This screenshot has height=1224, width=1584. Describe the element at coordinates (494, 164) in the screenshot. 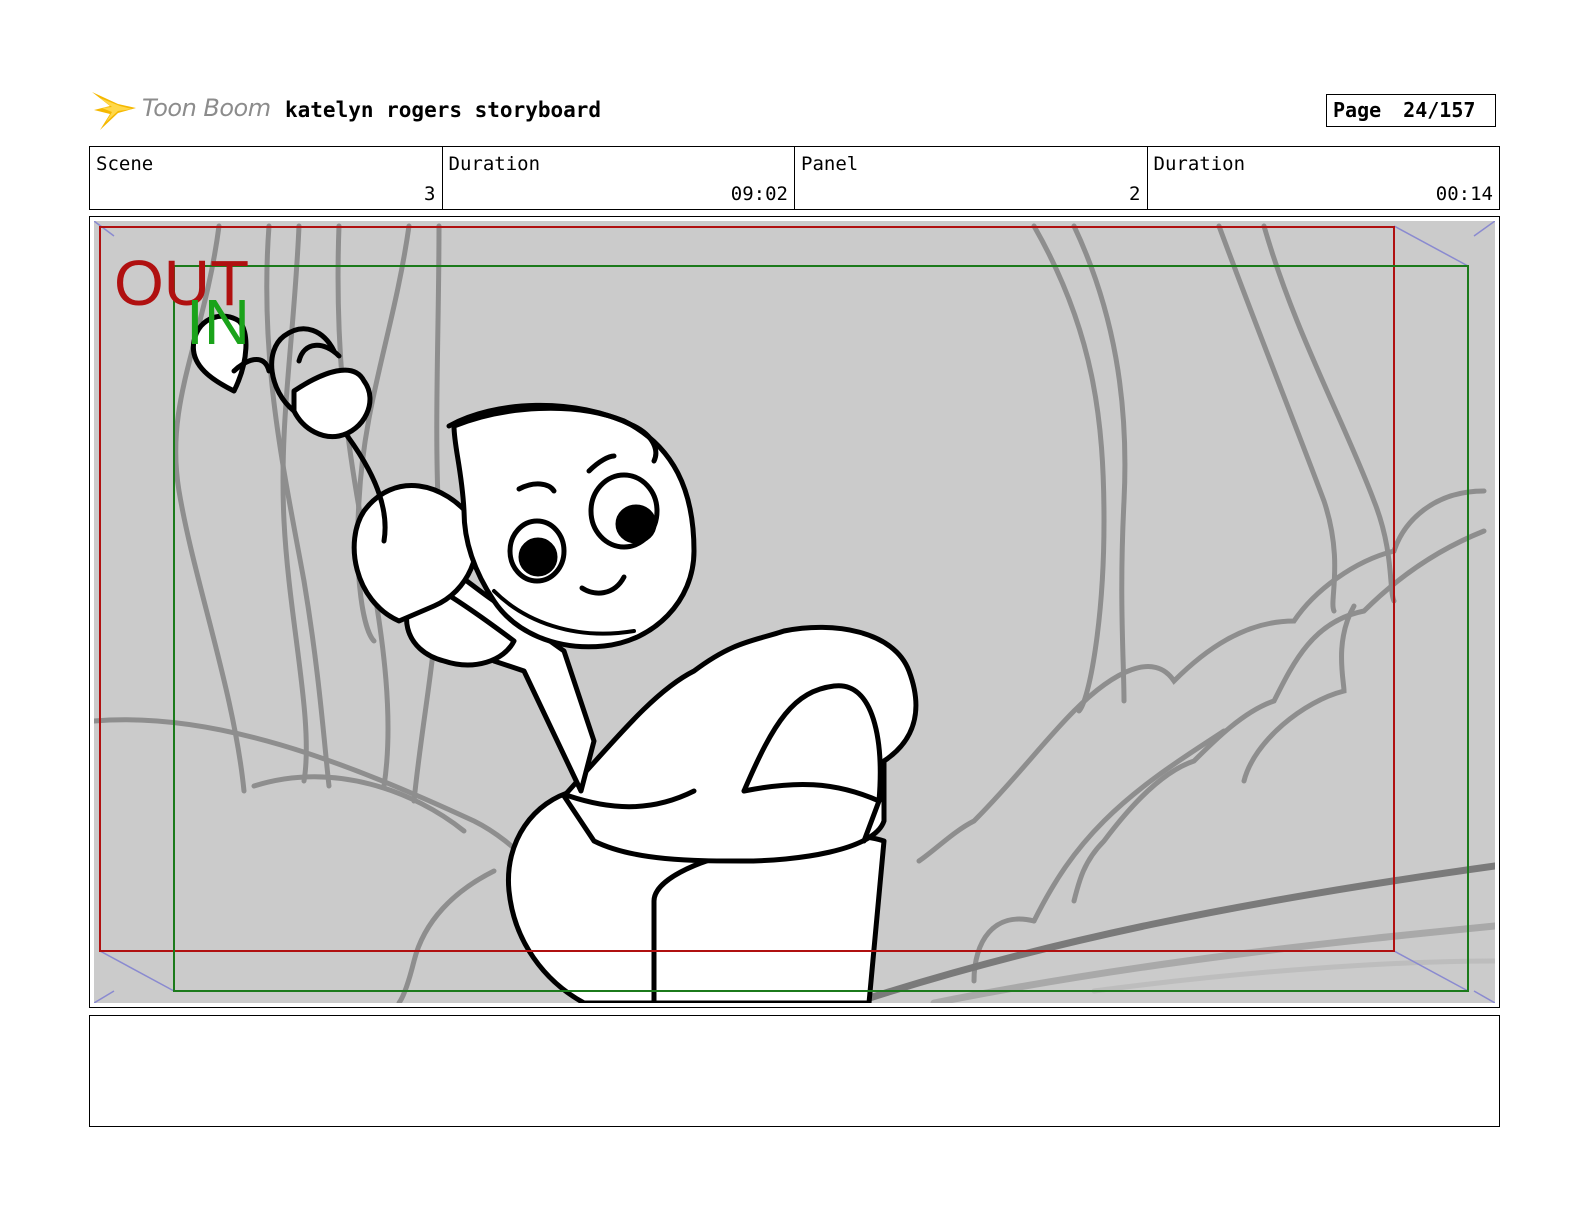

I see `scene-duration-label: Duration` at that location.